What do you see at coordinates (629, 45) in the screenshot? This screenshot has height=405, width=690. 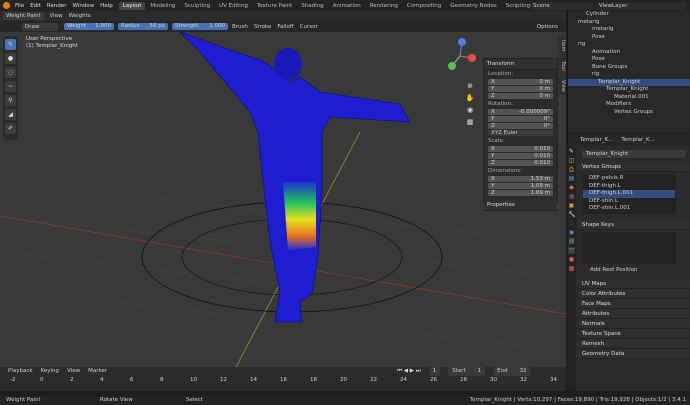 I see `outliner-item-rig: rig` at bounding box center [629, 45].